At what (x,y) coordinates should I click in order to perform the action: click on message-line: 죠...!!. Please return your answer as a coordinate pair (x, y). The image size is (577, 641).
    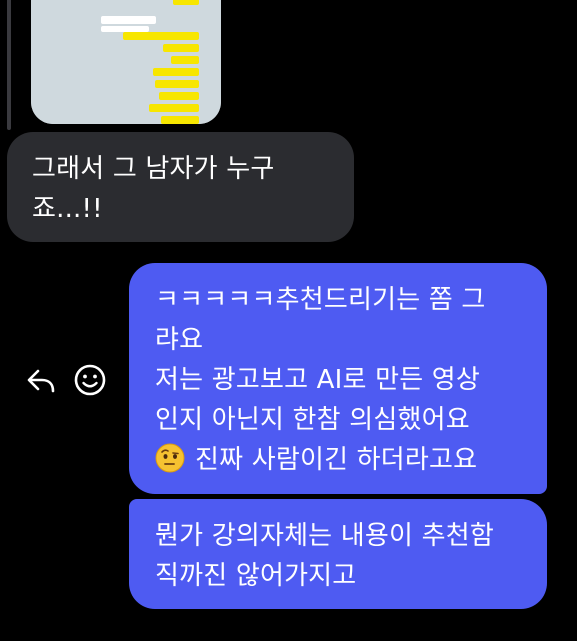
    Looking at the image, I should click on (67, 209).